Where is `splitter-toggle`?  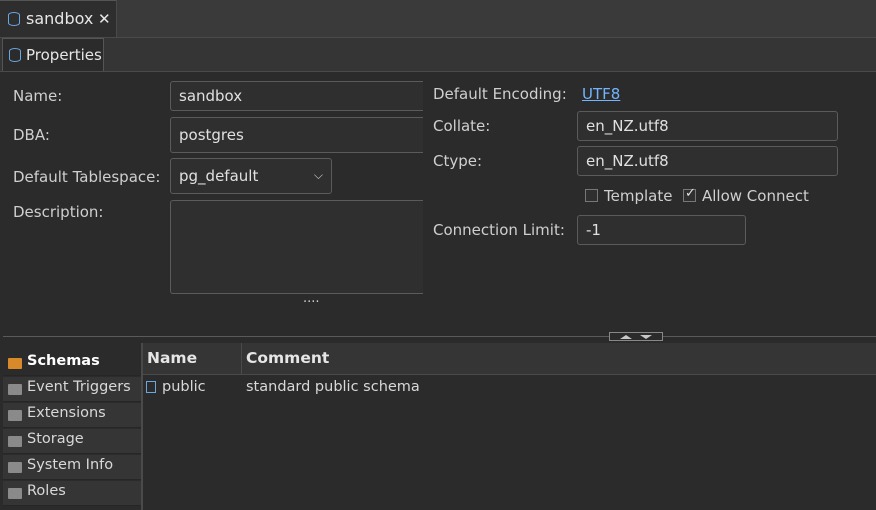
splitter-toggle is located at coordinates (636, 336).